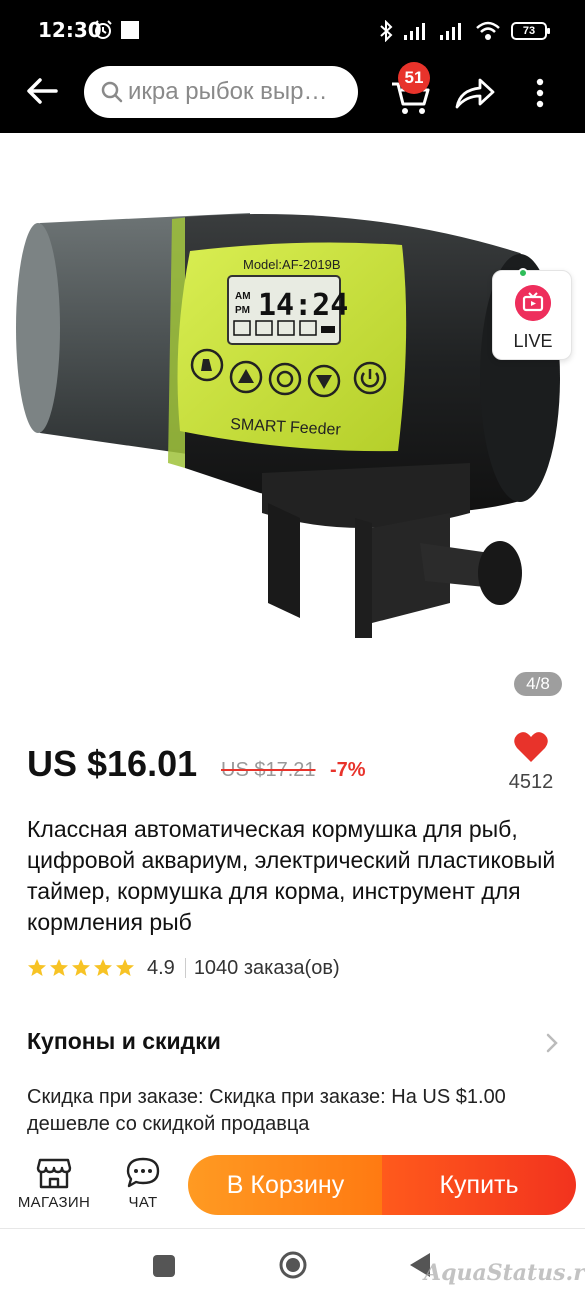  I want to click on chat-icon, so click(143, 1172).